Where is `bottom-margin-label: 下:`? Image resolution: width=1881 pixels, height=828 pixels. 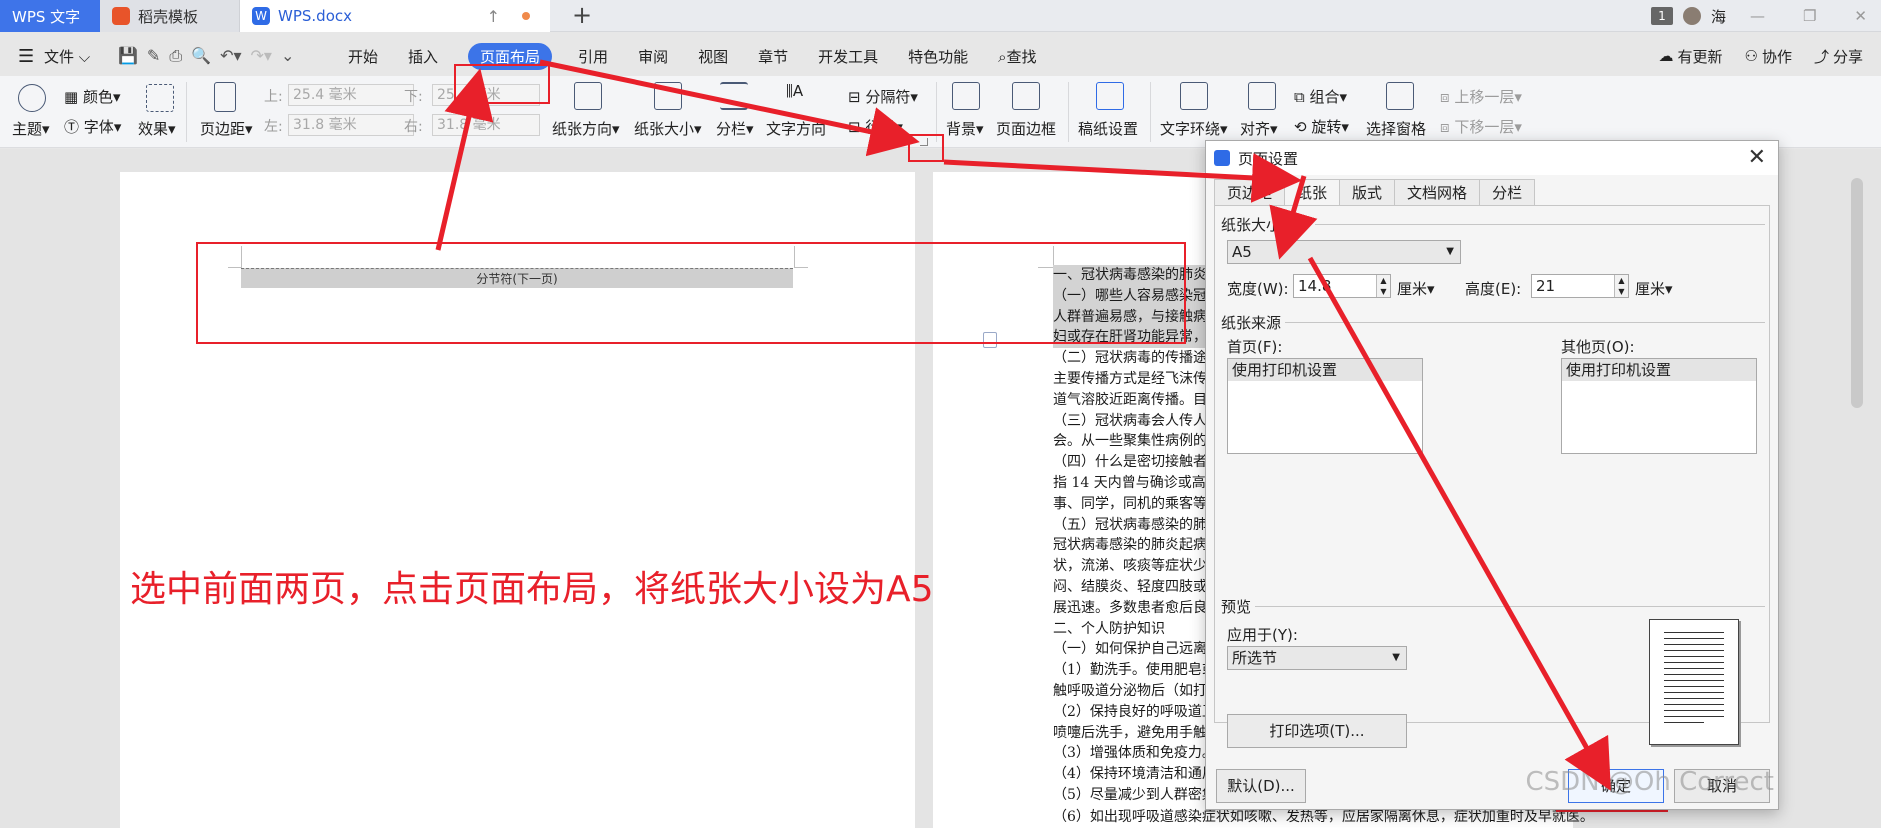
bottom-margin-label: 下: is located at coordinates (413, 97).